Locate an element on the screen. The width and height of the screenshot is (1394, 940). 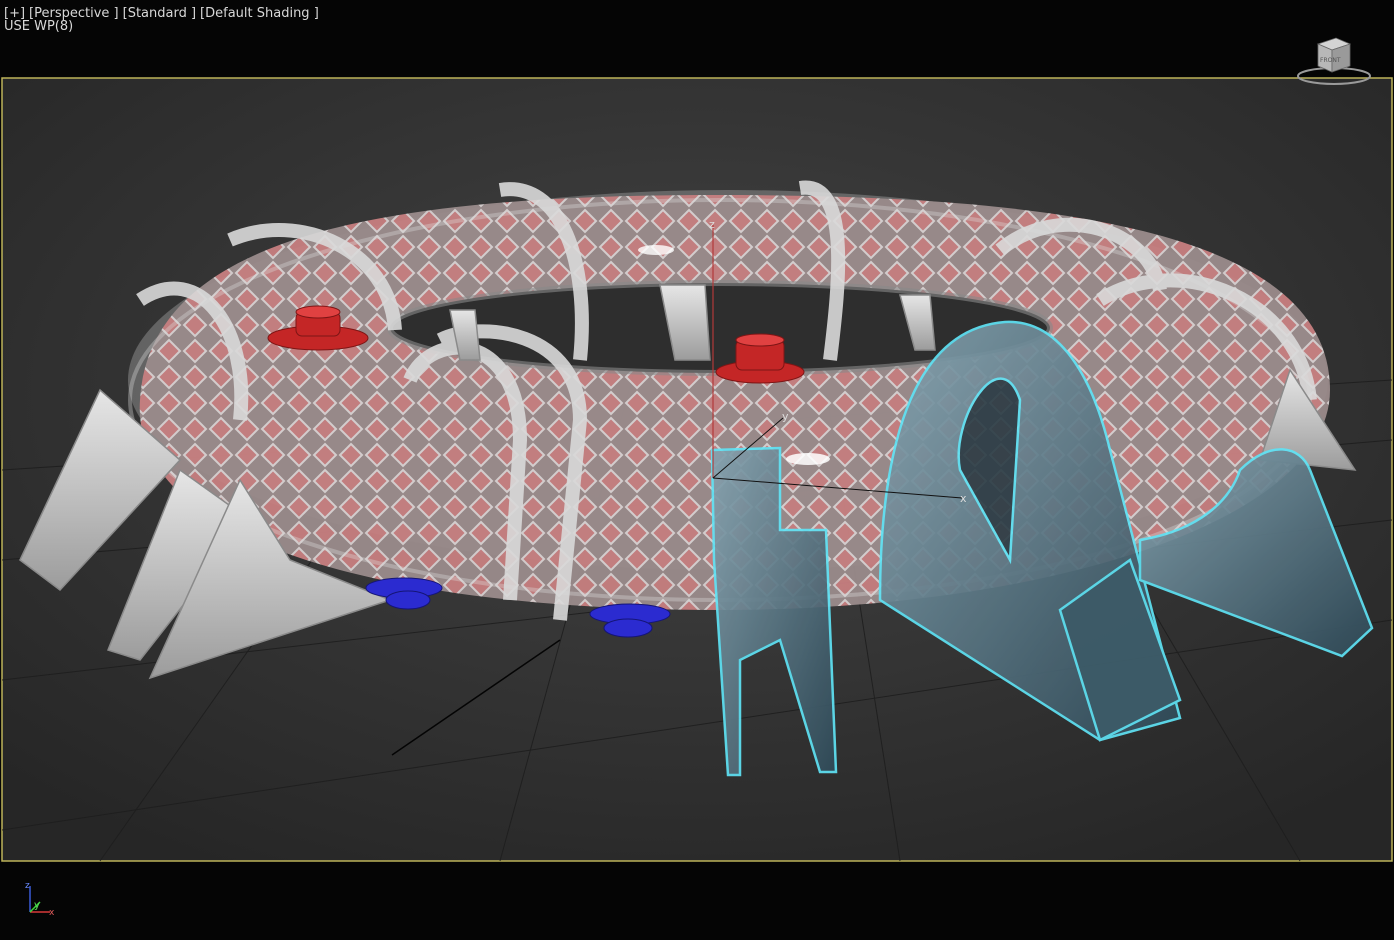
axis-label-x: x is located at coordinates (963, 498).